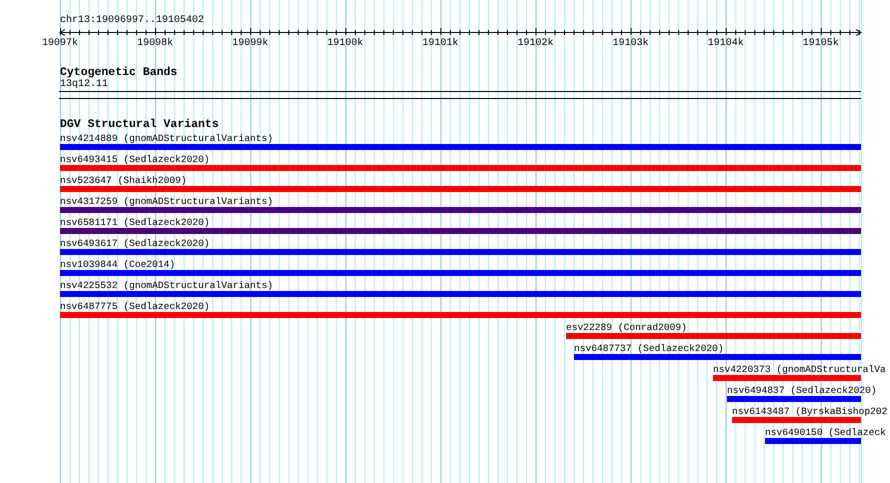  Describe the element at coordinates (825, 432) in the screenshot. I see `feature-label: nsv6490150 (Sedlazeck` at that location.